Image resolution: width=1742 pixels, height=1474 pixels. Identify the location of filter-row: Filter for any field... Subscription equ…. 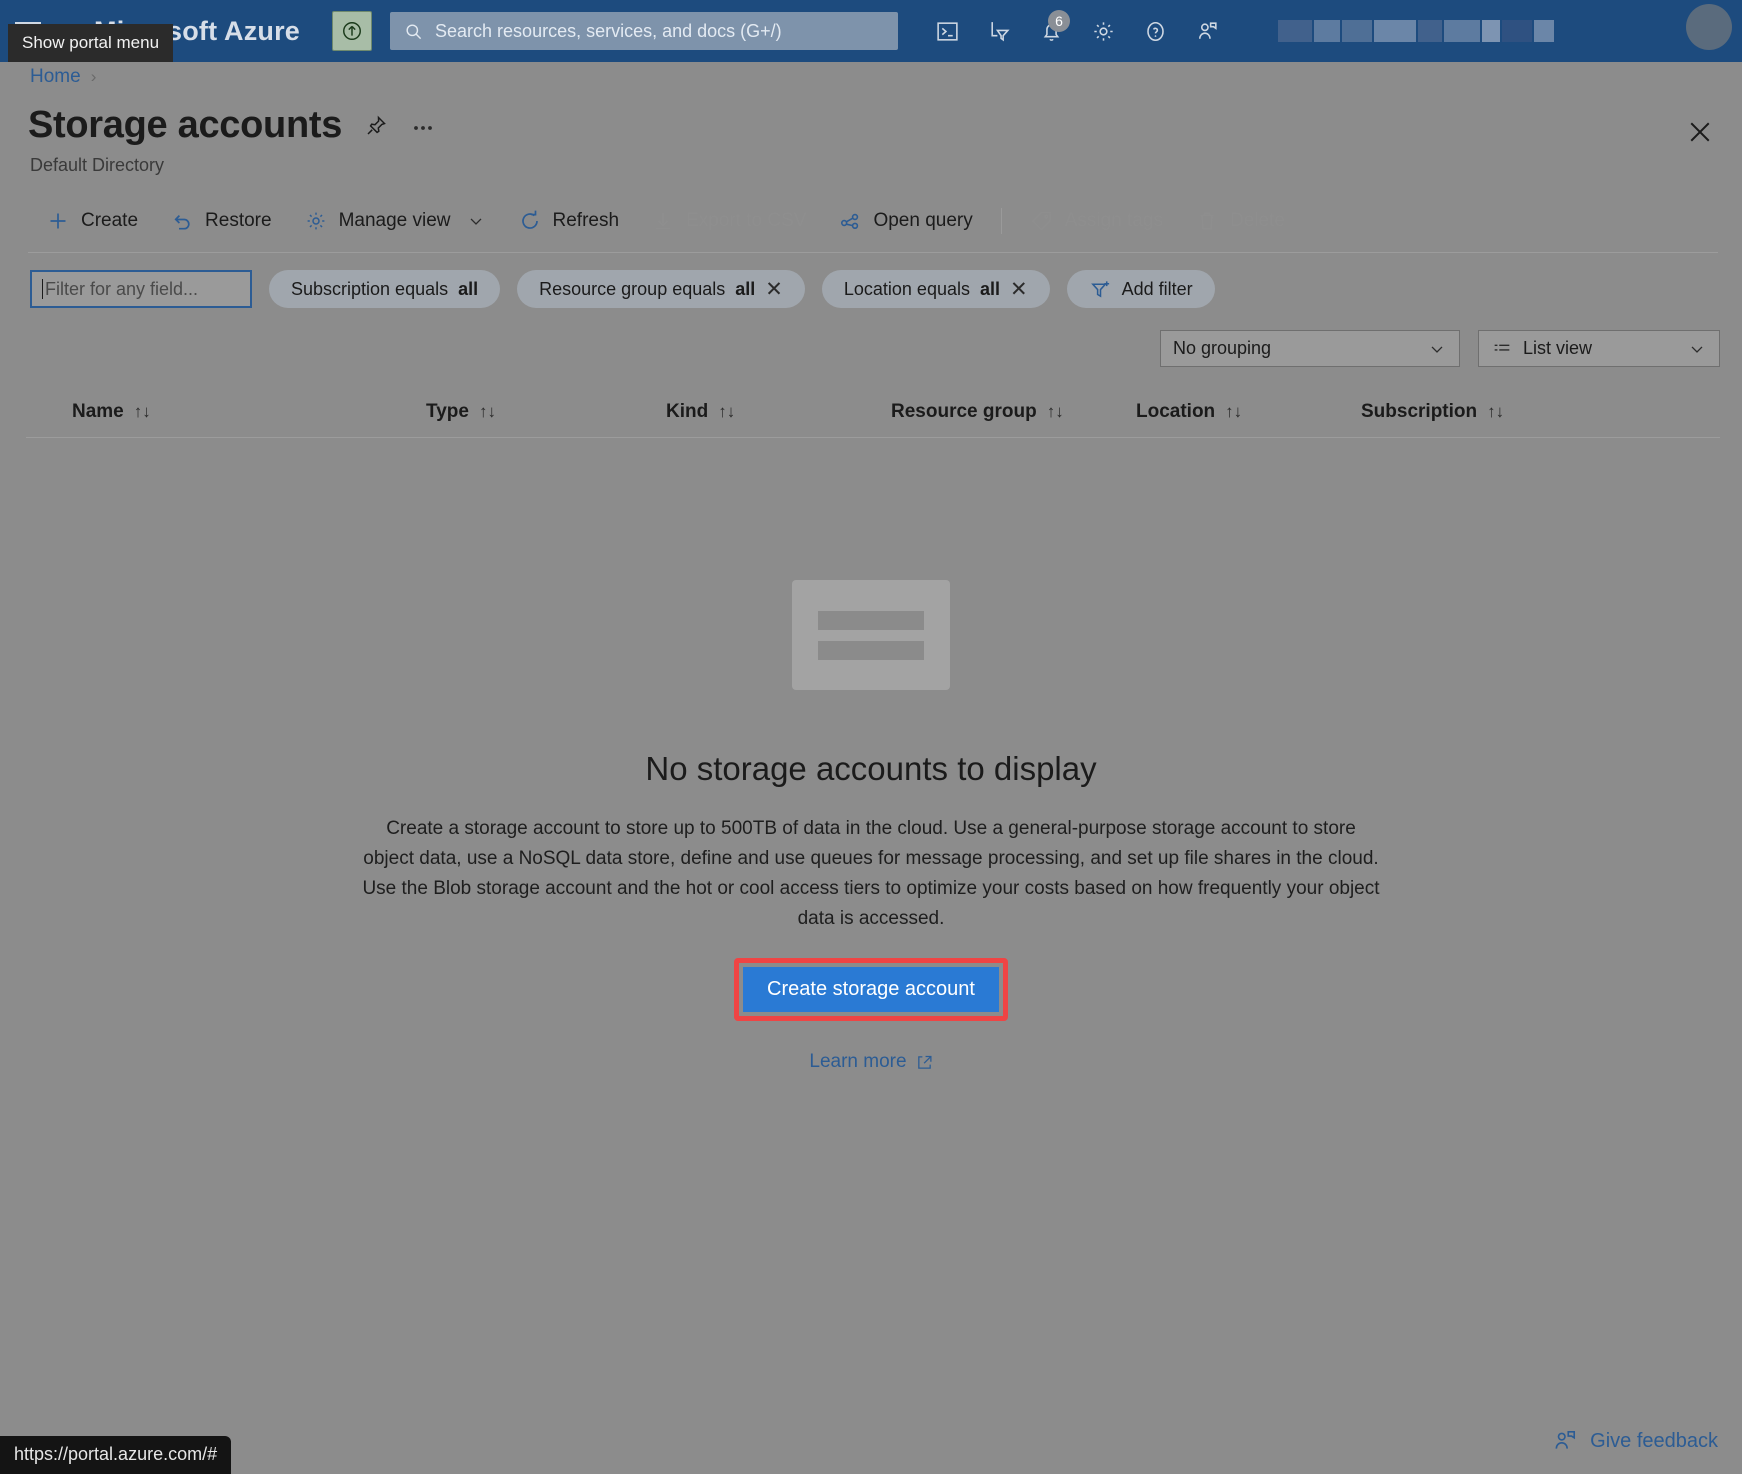
(622, 289).